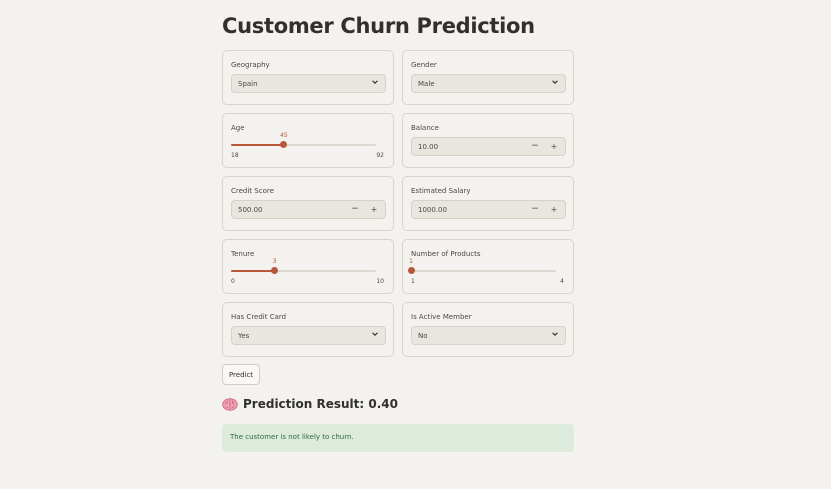 The width and height of the screenshot is (831, 489). I want to click on gender-card: Gender Male, so click(488, 77).